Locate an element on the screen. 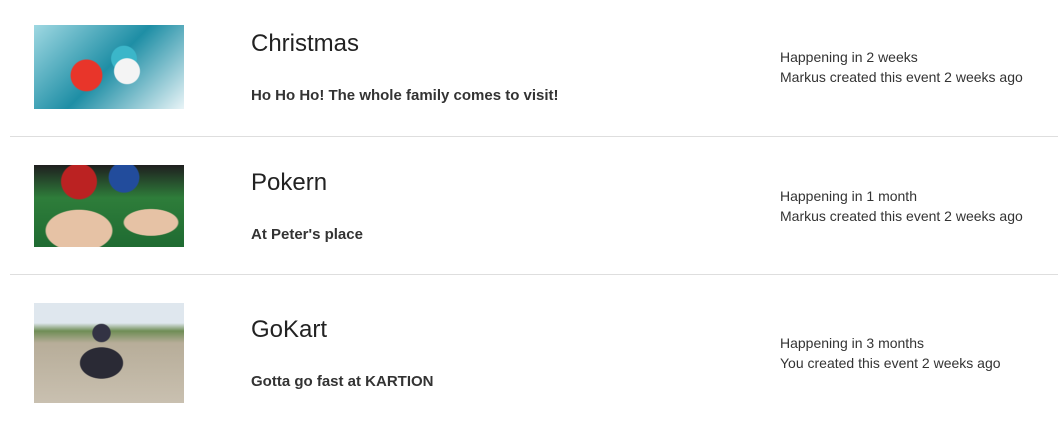 This screenshot has height=427, width=1058. event-happening: Happening in 1 month is located at coordinates (848, 196).